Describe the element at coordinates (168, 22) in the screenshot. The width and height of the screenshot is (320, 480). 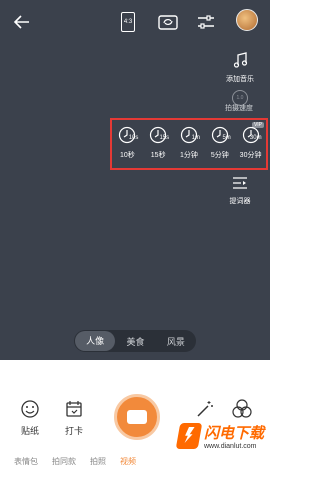
I see `flip-camera-icon` at that location.